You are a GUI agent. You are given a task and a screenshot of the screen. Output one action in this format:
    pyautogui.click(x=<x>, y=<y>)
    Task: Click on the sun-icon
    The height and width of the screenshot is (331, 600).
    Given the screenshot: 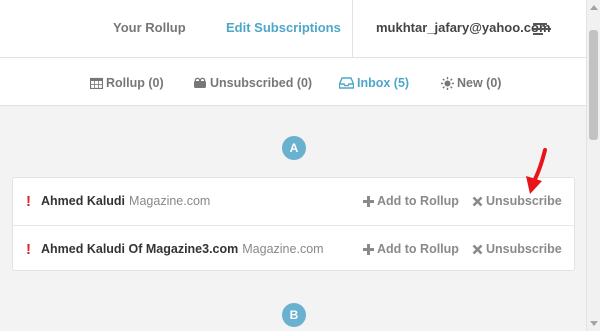 What is the action you would take?
    pyautogui.click(x=447, y=83)
    